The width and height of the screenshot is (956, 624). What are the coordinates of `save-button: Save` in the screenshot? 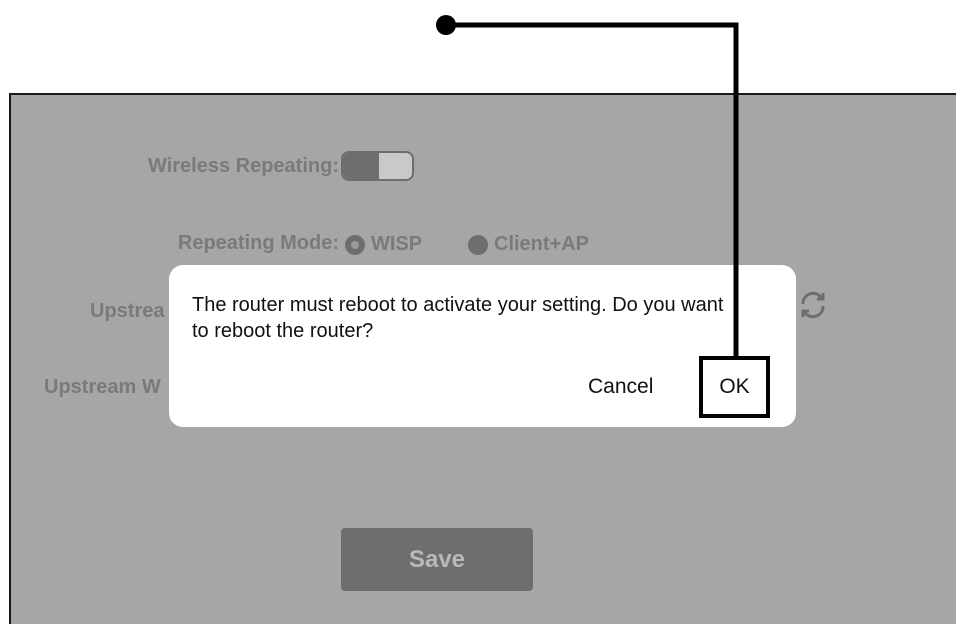 It's located at (437, 559).